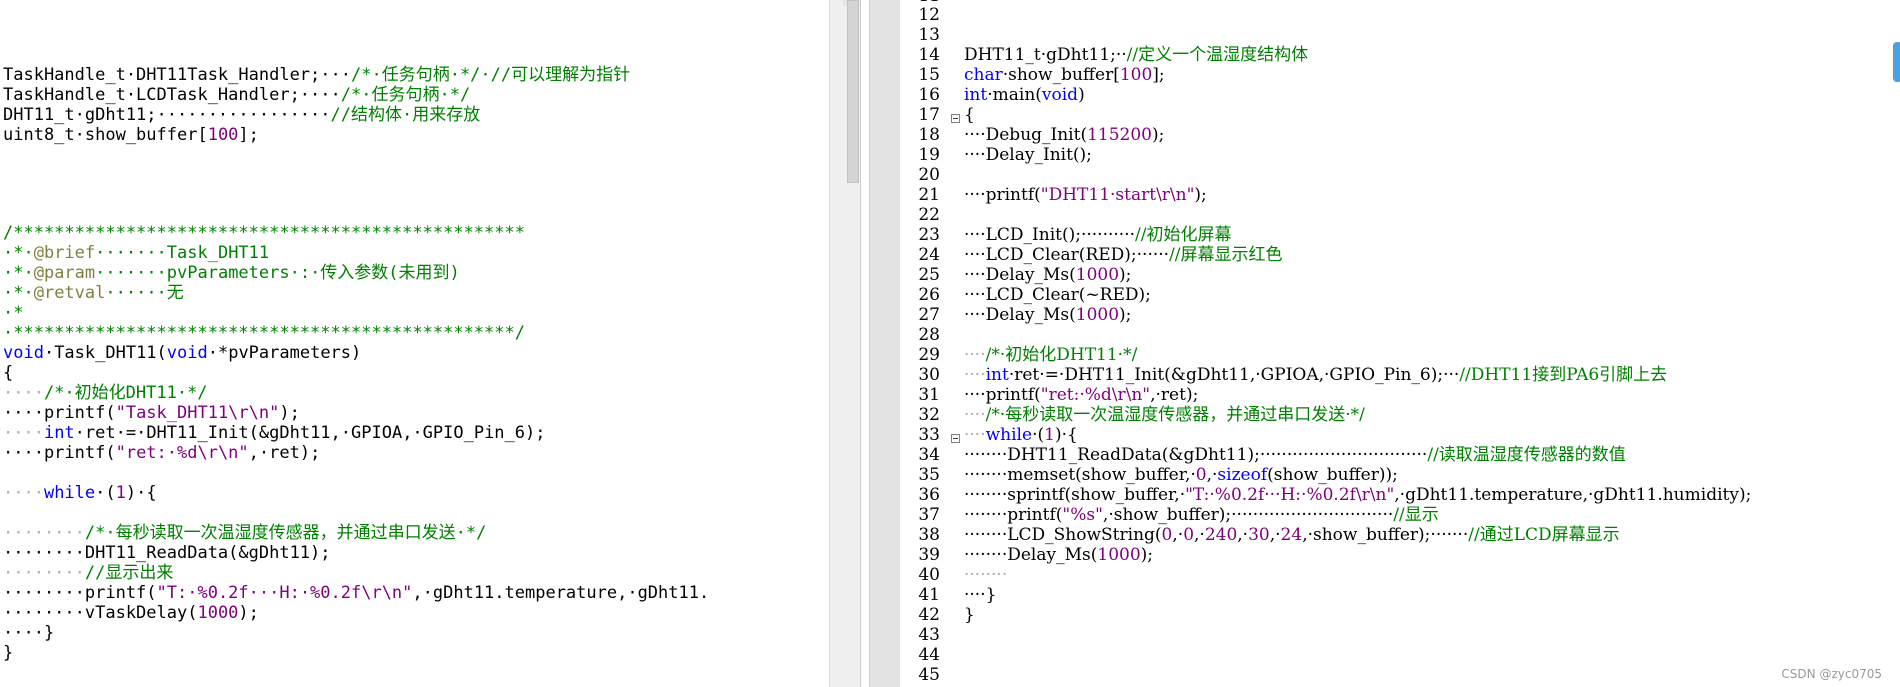 This screenshot has height=687, width=1900. Describe the element at coordinates (69, 293) in the screenshot. I see `code-token: @retval` at that location.